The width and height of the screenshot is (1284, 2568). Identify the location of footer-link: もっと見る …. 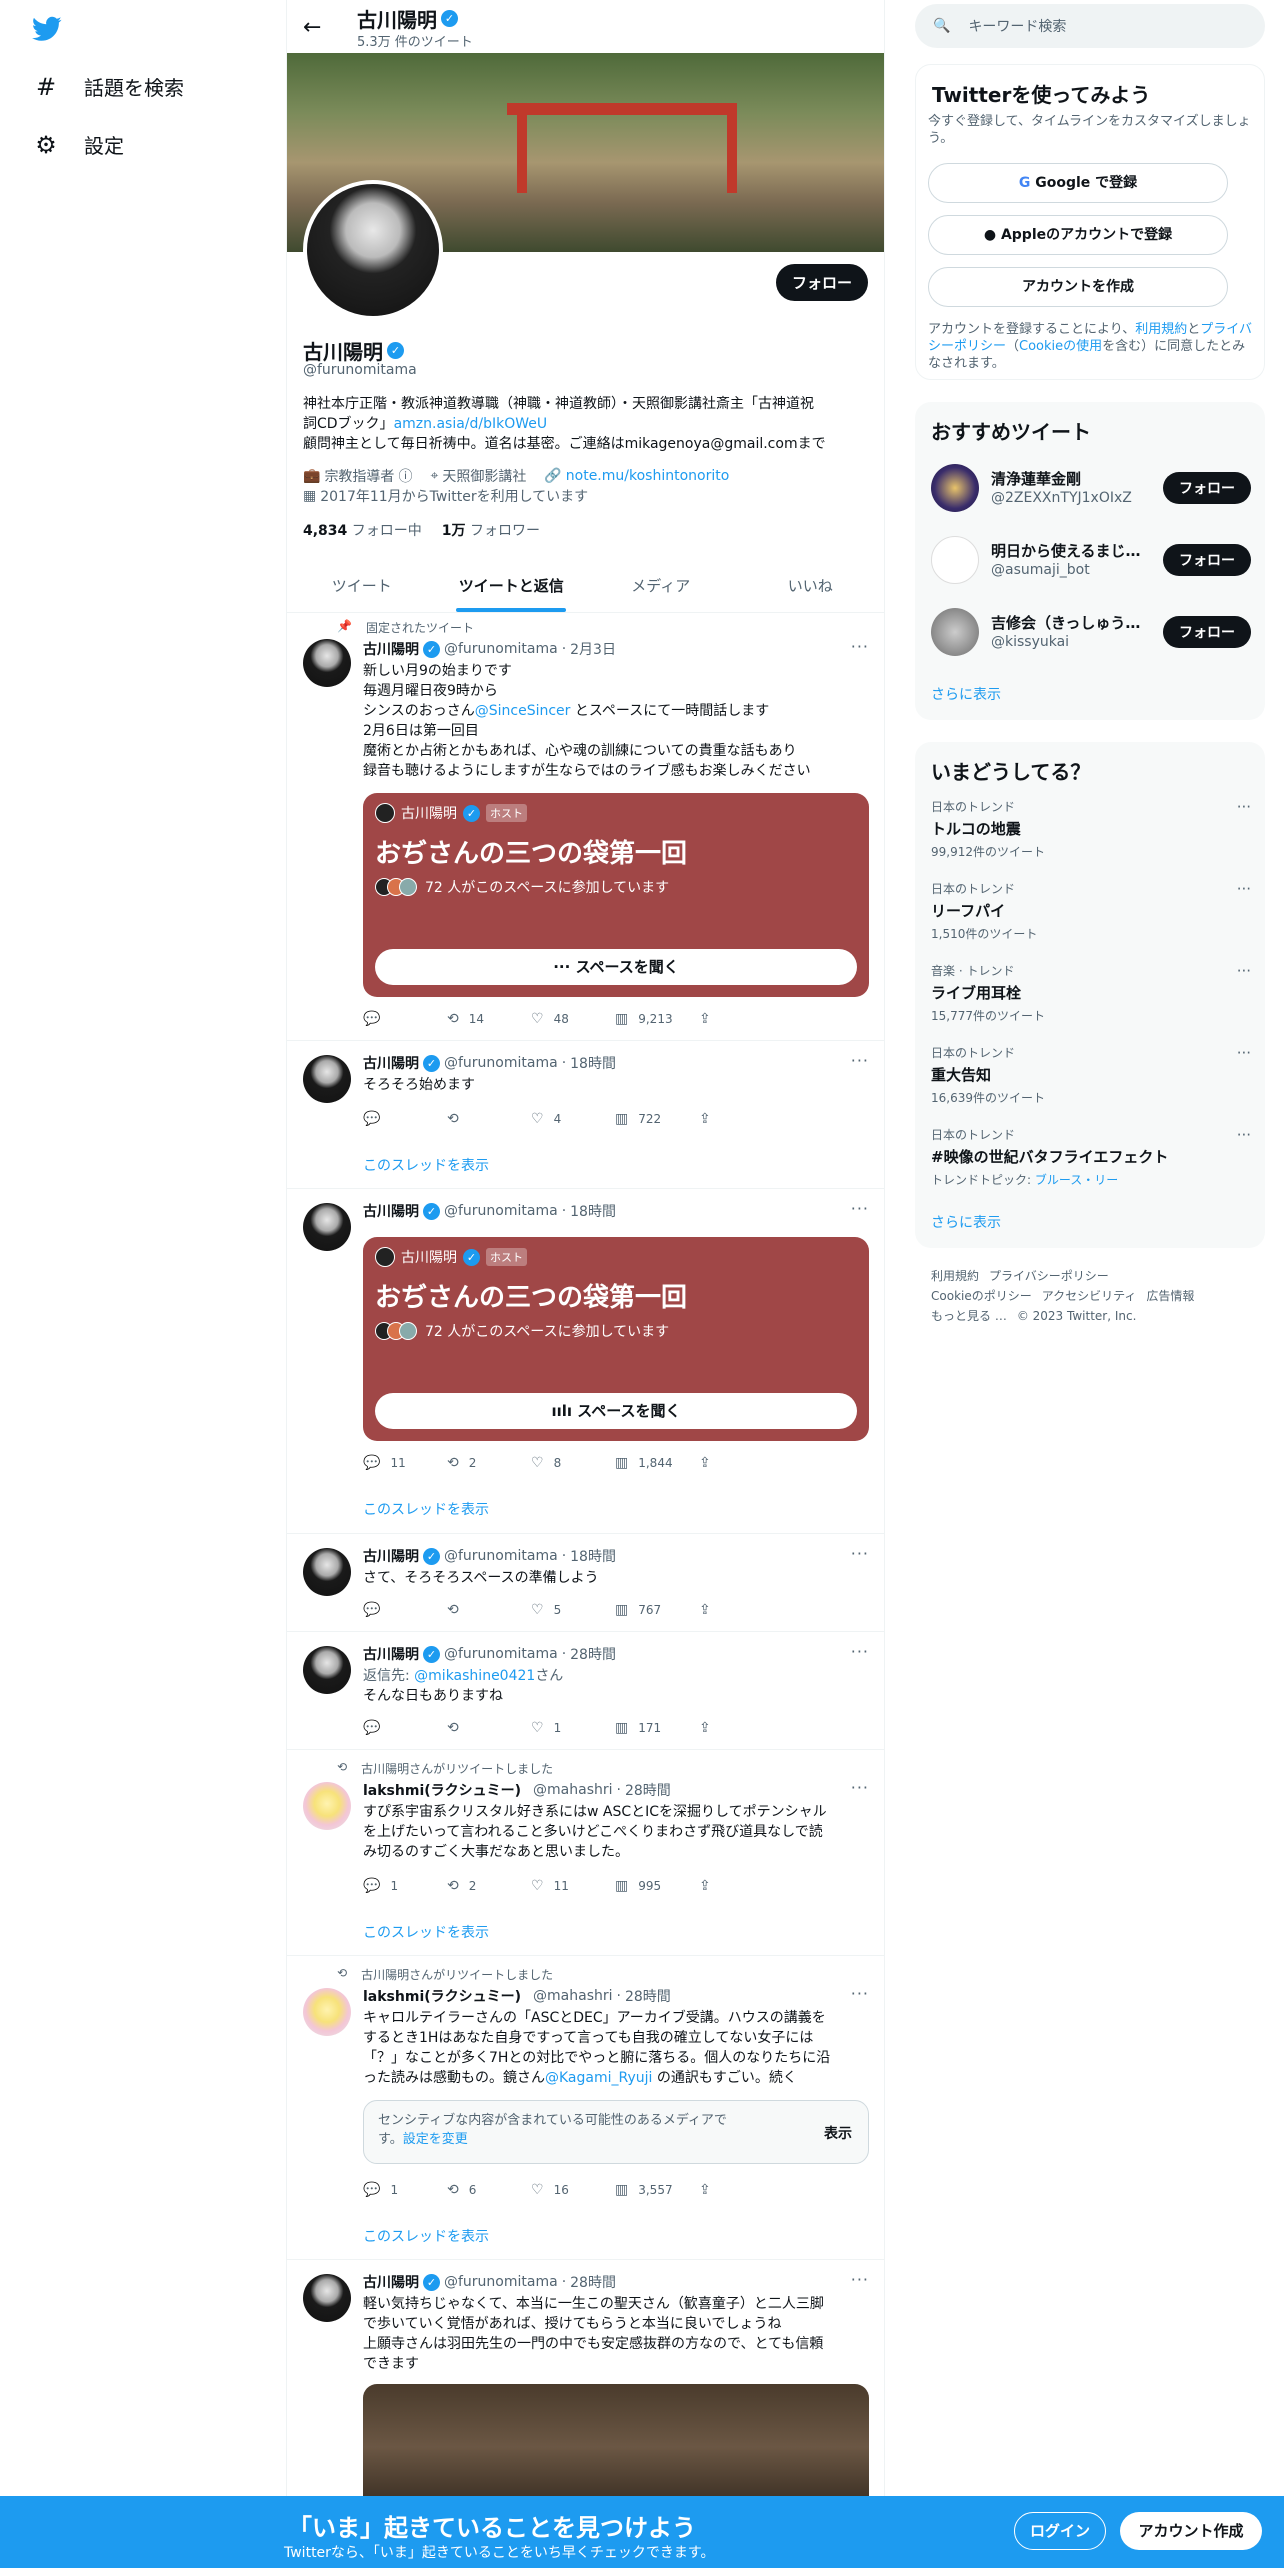
(969, 1316).